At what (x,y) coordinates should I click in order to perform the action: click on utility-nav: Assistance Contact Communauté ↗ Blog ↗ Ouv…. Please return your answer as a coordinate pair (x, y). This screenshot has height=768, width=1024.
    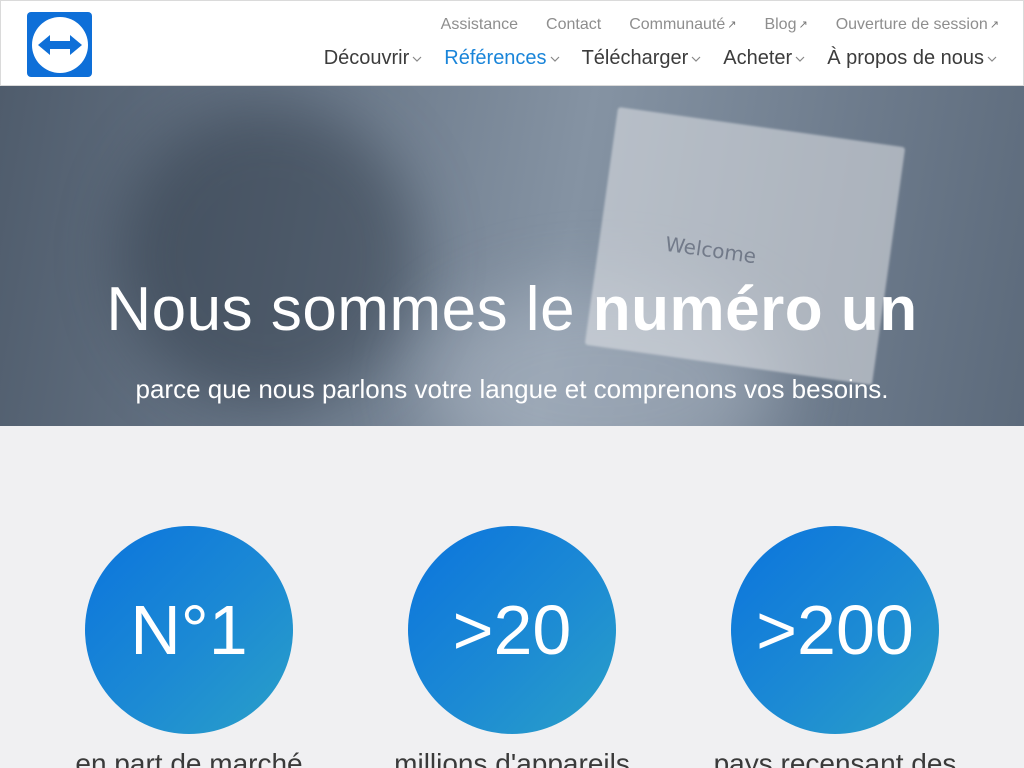
    Looking at the image, I should click on (706, 25).